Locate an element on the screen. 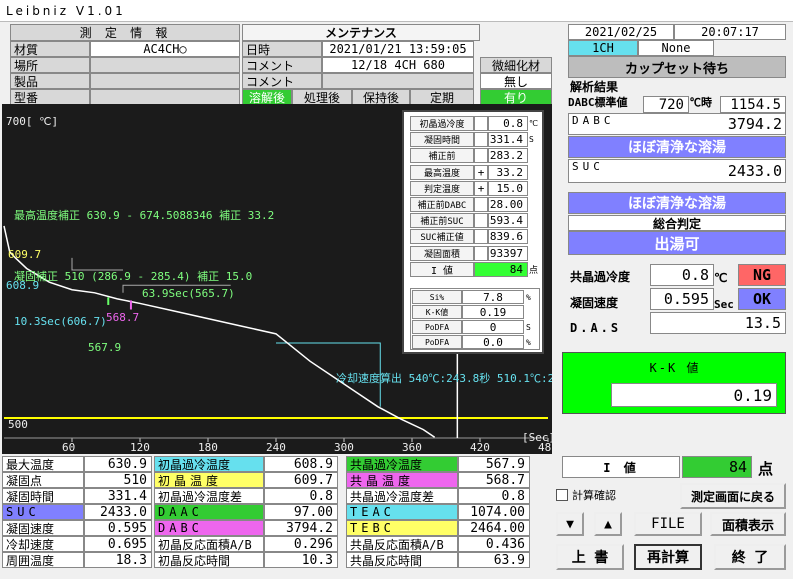 Image resolution: width=793 pixels, height=579 pixels. tab-after-melting: 溶解後 is located at coordinates (267, 97).